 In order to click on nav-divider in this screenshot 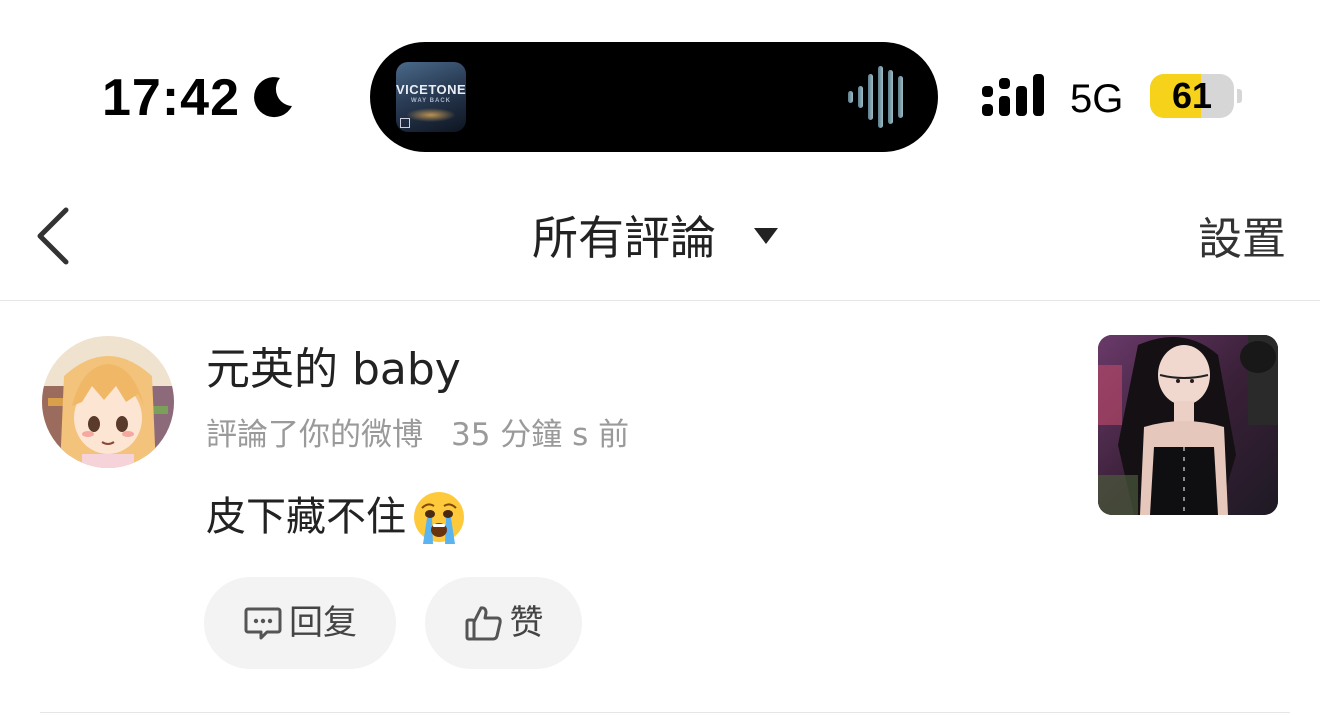, I will do `click(660, 300)`.